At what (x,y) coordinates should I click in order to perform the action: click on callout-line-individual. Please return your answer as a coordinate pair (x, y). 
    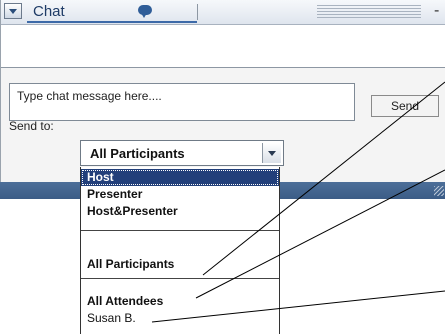
    Looking at the image, I should click on (298, 306).